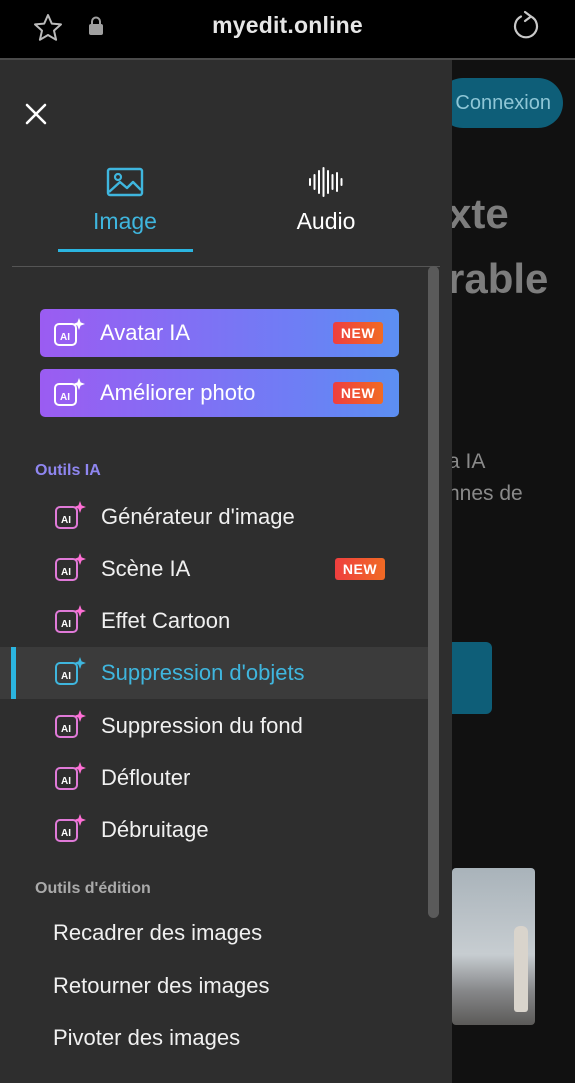 The height and width of the screenshot is (1083, 575). What do you see at coordinates (13, 673) in the screenshot?
I see `active-item-indicator` at bounding box center [13, 673].